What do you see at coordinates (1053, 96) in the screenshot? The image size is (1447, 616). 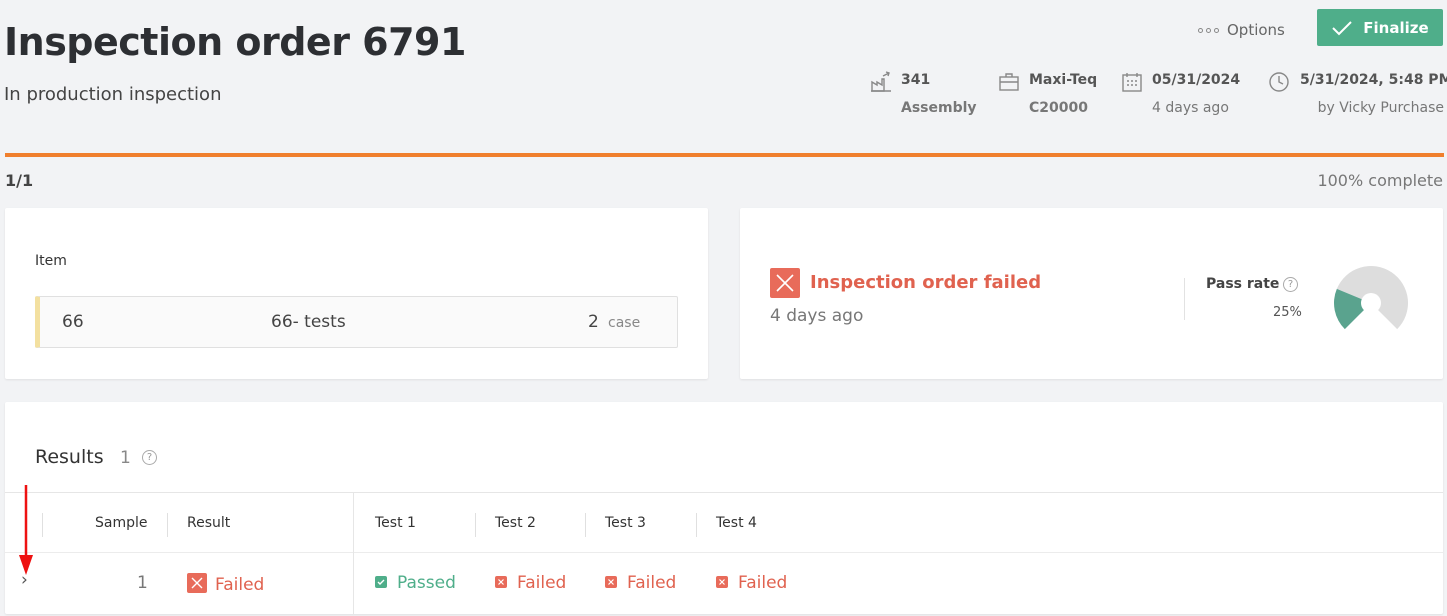 I see `meta-supplier: Maxi-Teq C20000` at bounding box center [1053, 96].